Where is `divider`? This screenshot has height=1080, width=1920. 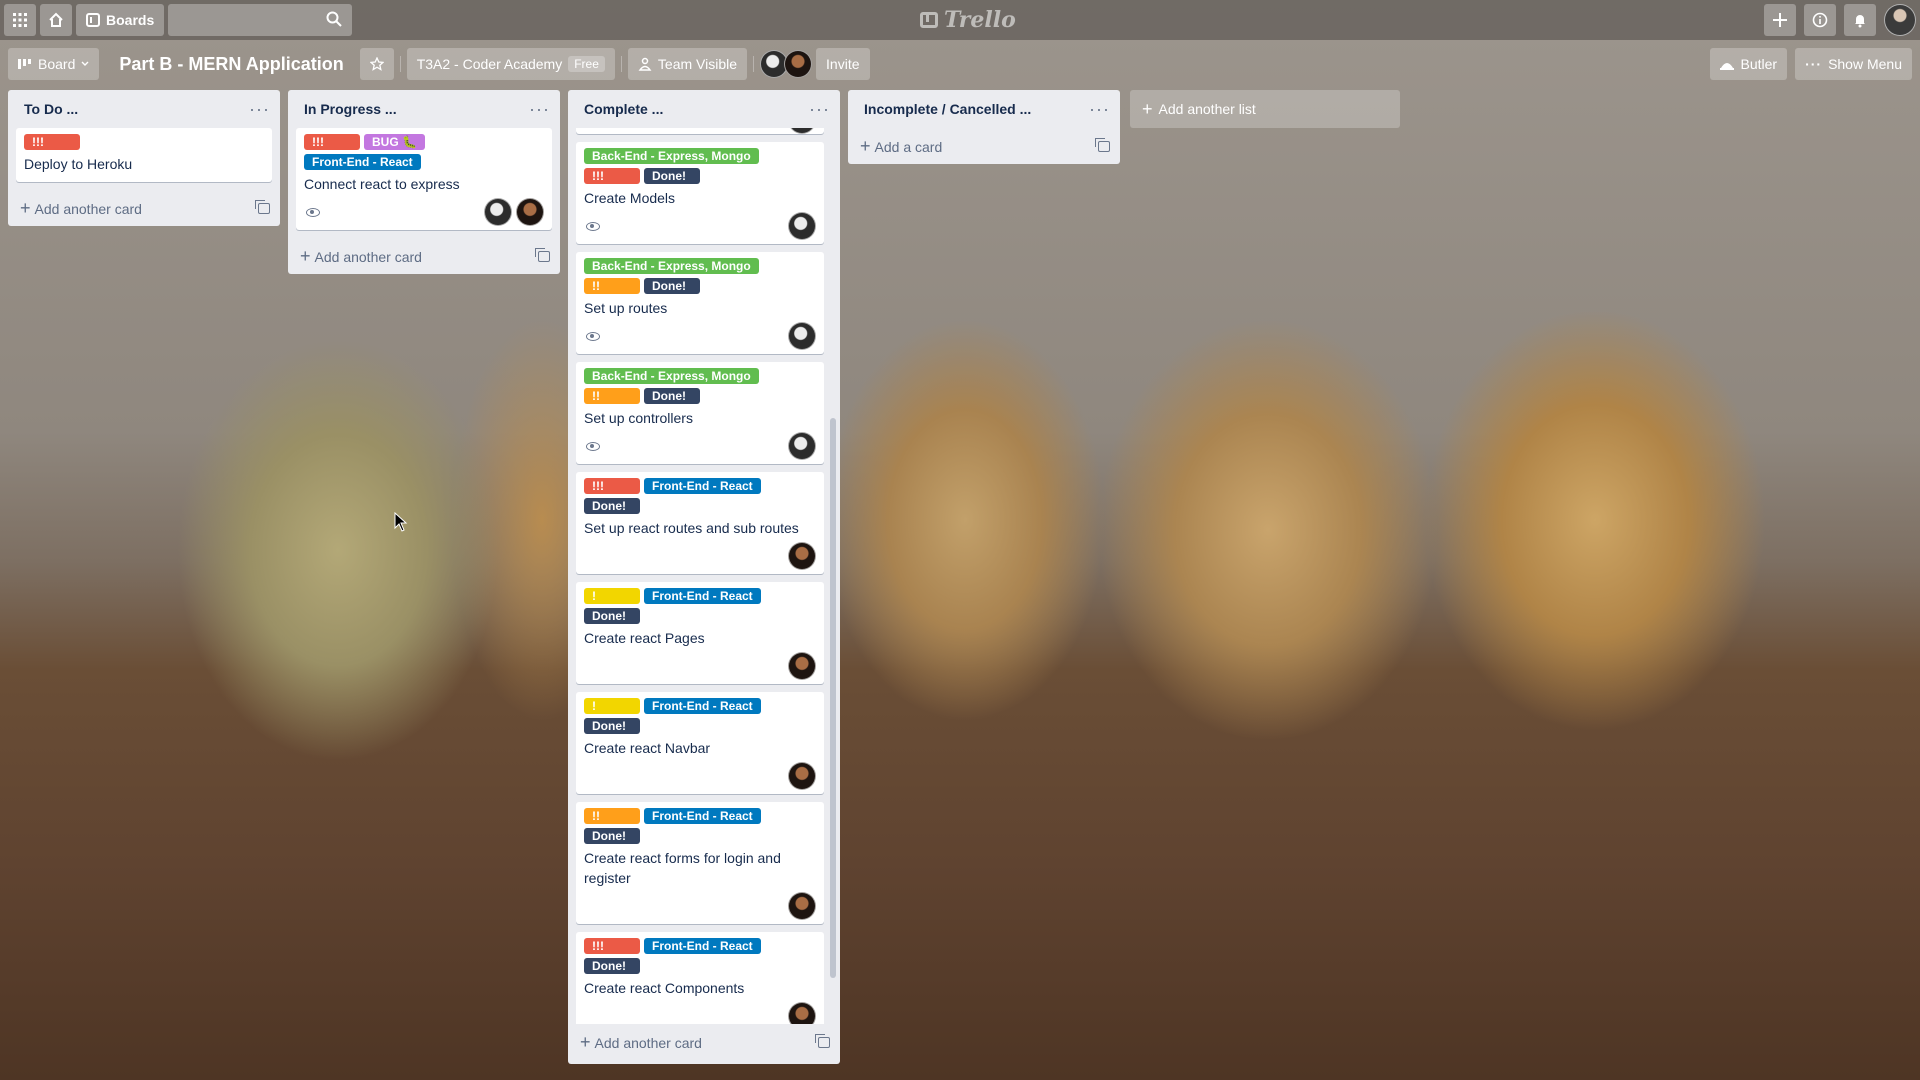
divider is located at coordinates (621, 64).